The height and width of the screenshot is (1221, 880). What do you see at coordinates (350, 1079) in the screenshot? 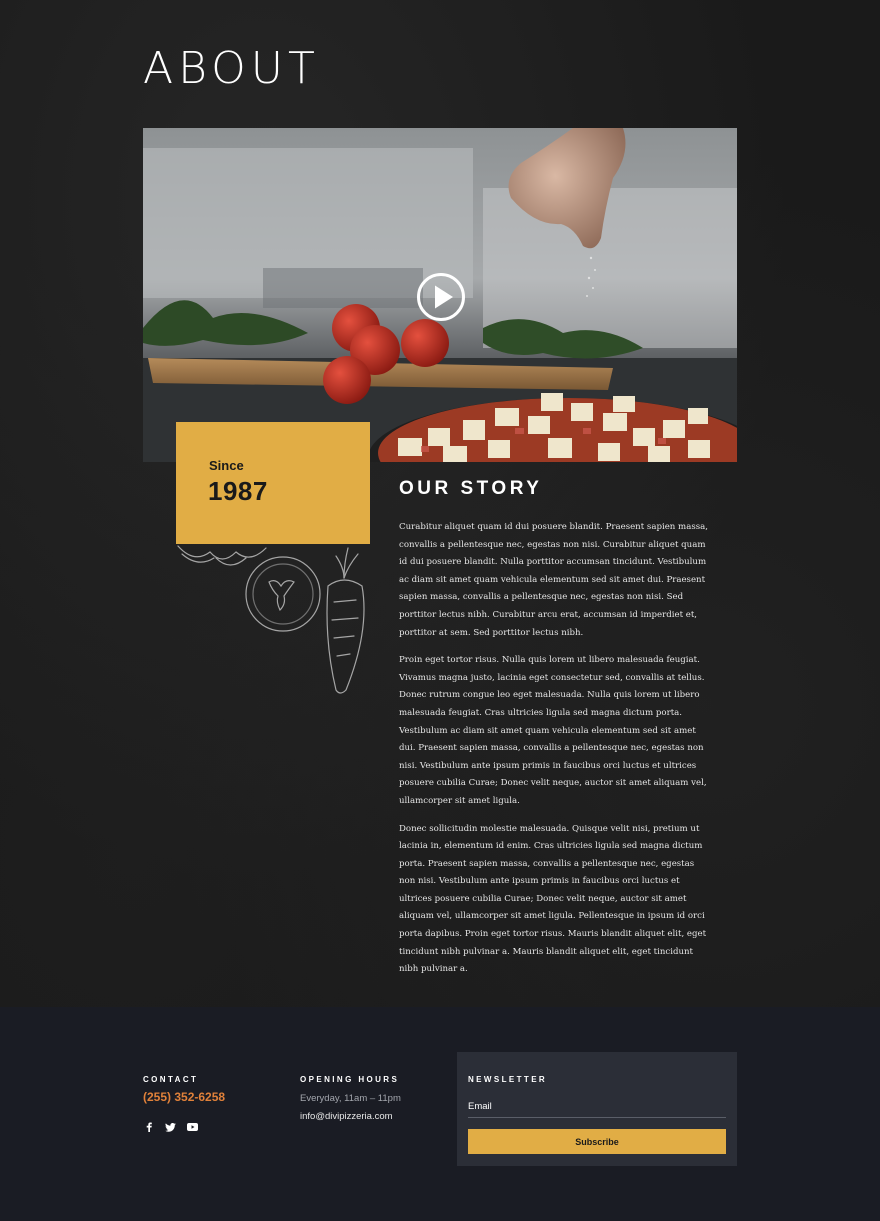
I see `hours-heading: OPENING HOURS` at bounding box center [350, 1079].